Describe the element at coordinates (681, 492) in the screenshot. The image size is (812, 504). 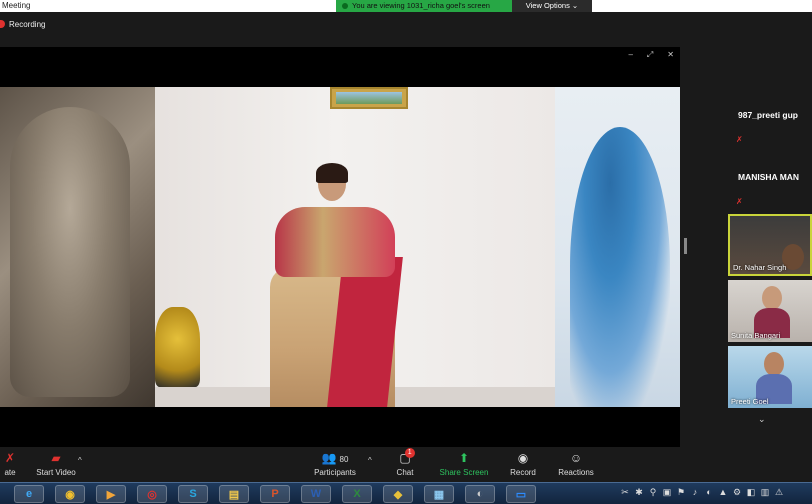
I see `tray-icon: ⚑` at that location.